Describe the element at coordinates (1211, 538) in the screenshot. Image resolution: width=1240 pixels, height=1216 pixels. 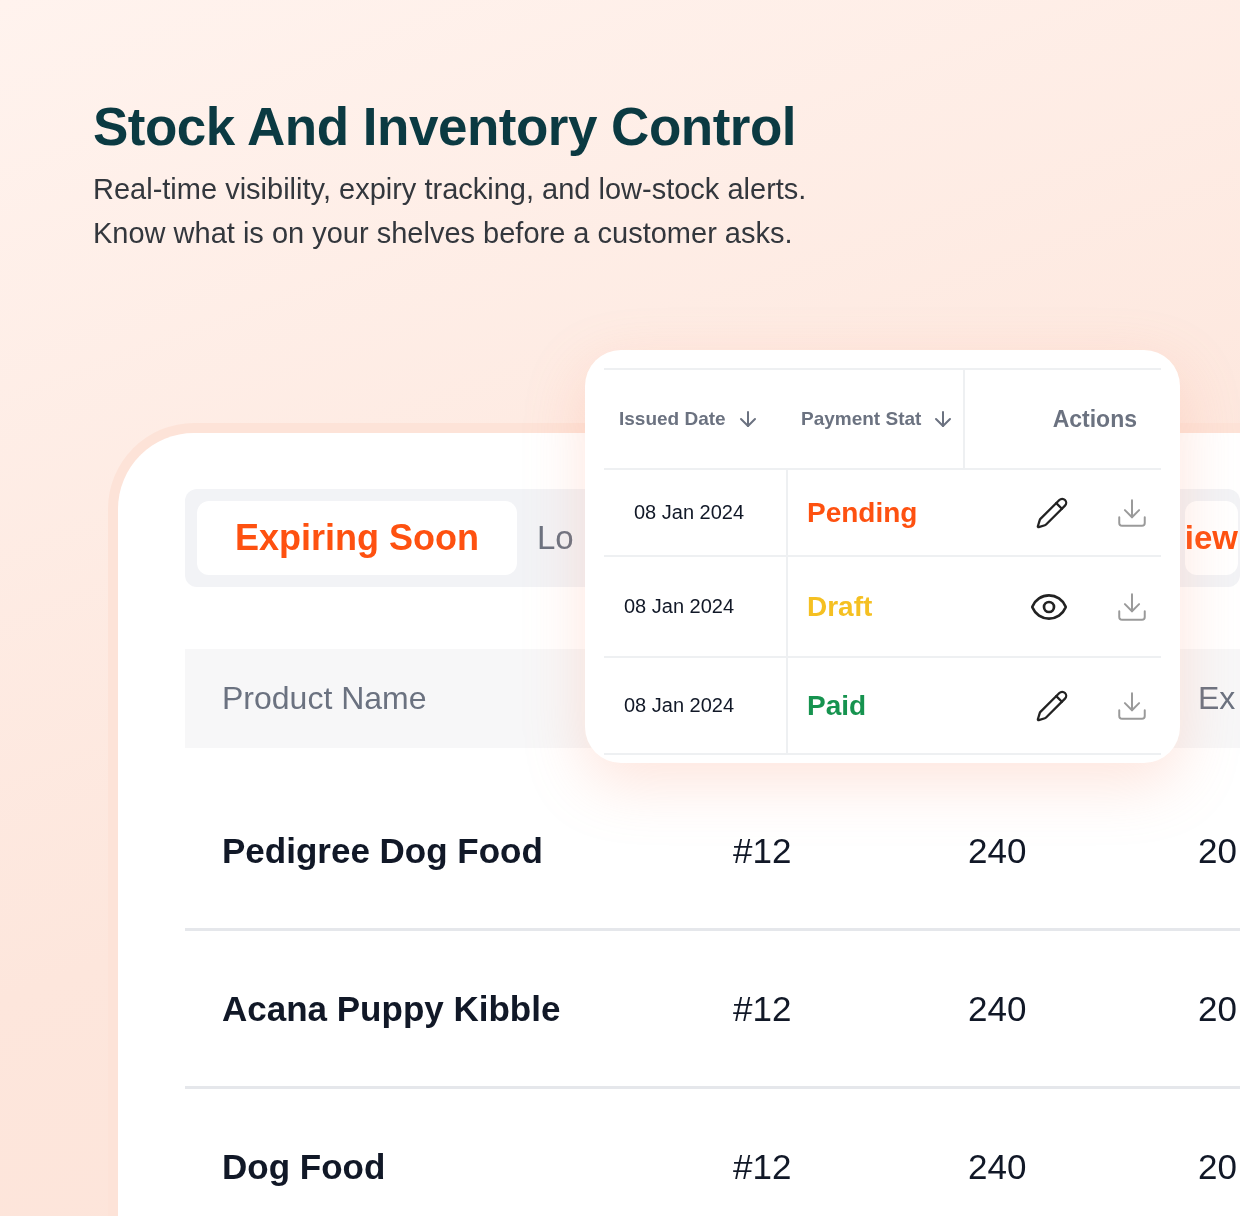
I see `tab: iew` at that location.